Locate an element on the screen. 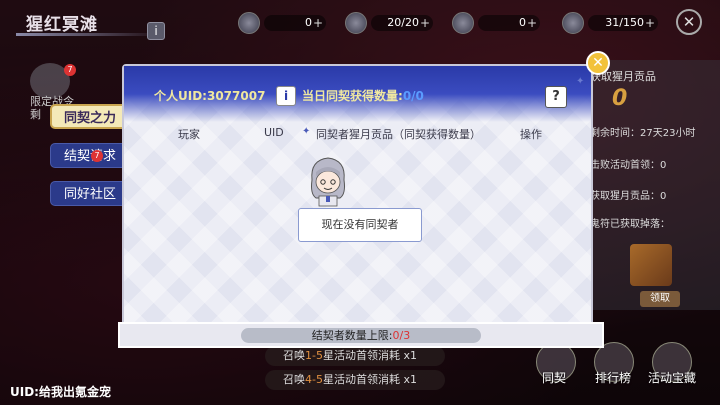 This screenshot has height=405, width=720. modal-close-icon: ✕ is located at coordinates (598, 63).